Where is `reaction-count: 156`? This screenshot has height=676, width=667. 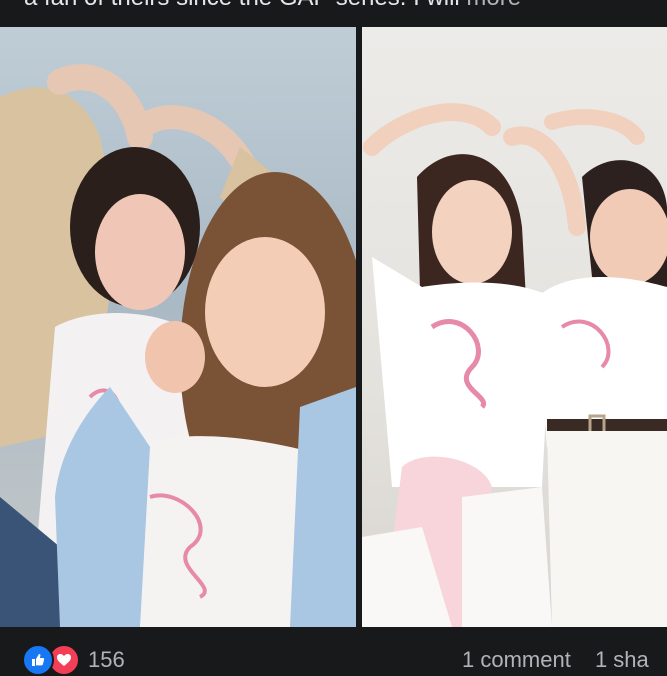 reaction-count: 156 is located at coordinates (106, 659).